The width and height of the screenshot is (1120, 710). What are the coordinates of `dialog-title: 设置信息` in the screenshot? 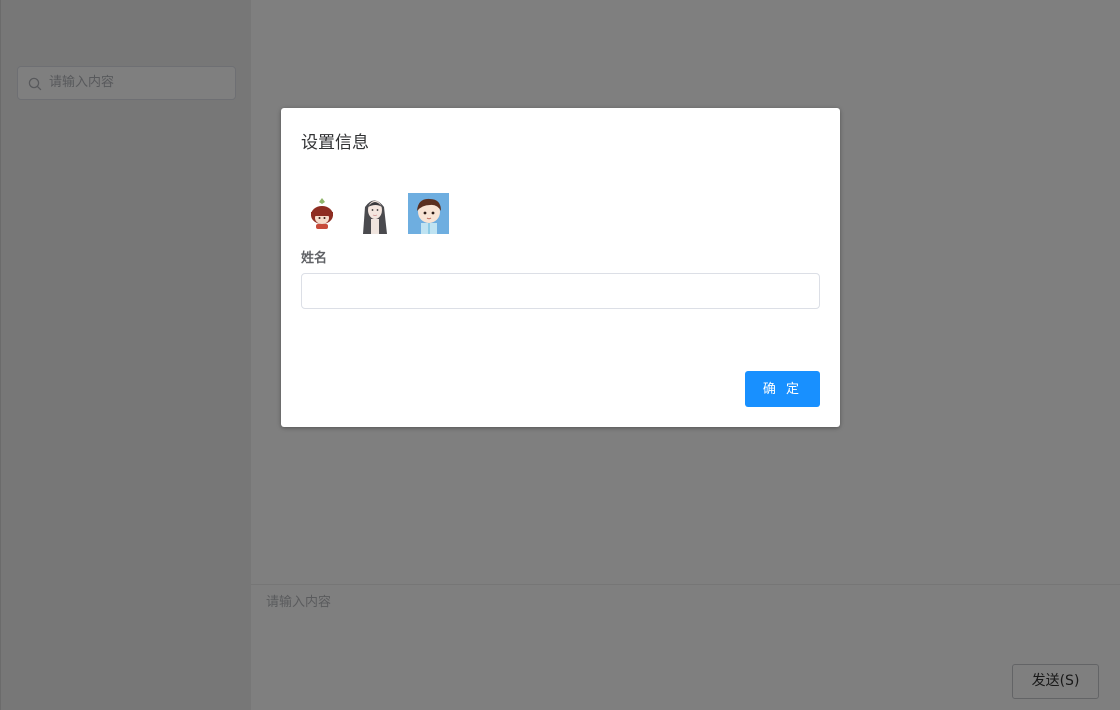 It's located at (335, 143).